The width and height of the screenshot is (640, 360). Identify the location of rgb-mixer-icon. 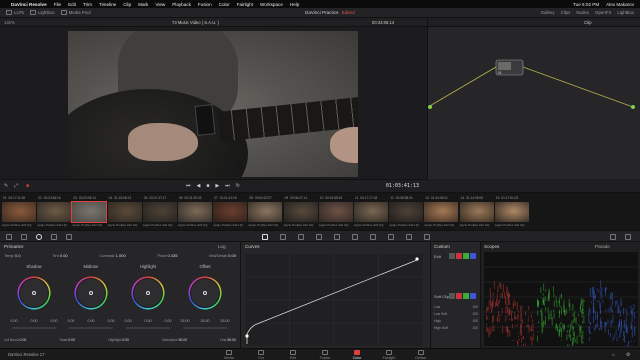
(54, 237).